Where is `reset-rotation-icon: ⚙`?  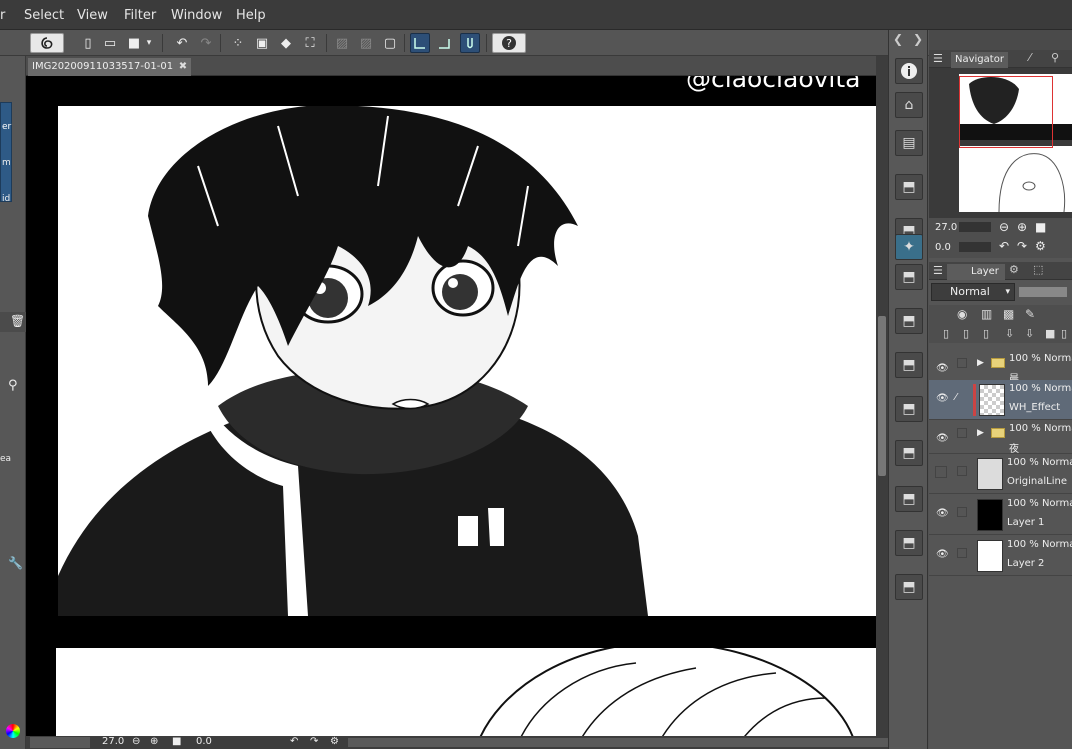
reset-rotation-icon: ⚙ is located at coordinates (334, 741).